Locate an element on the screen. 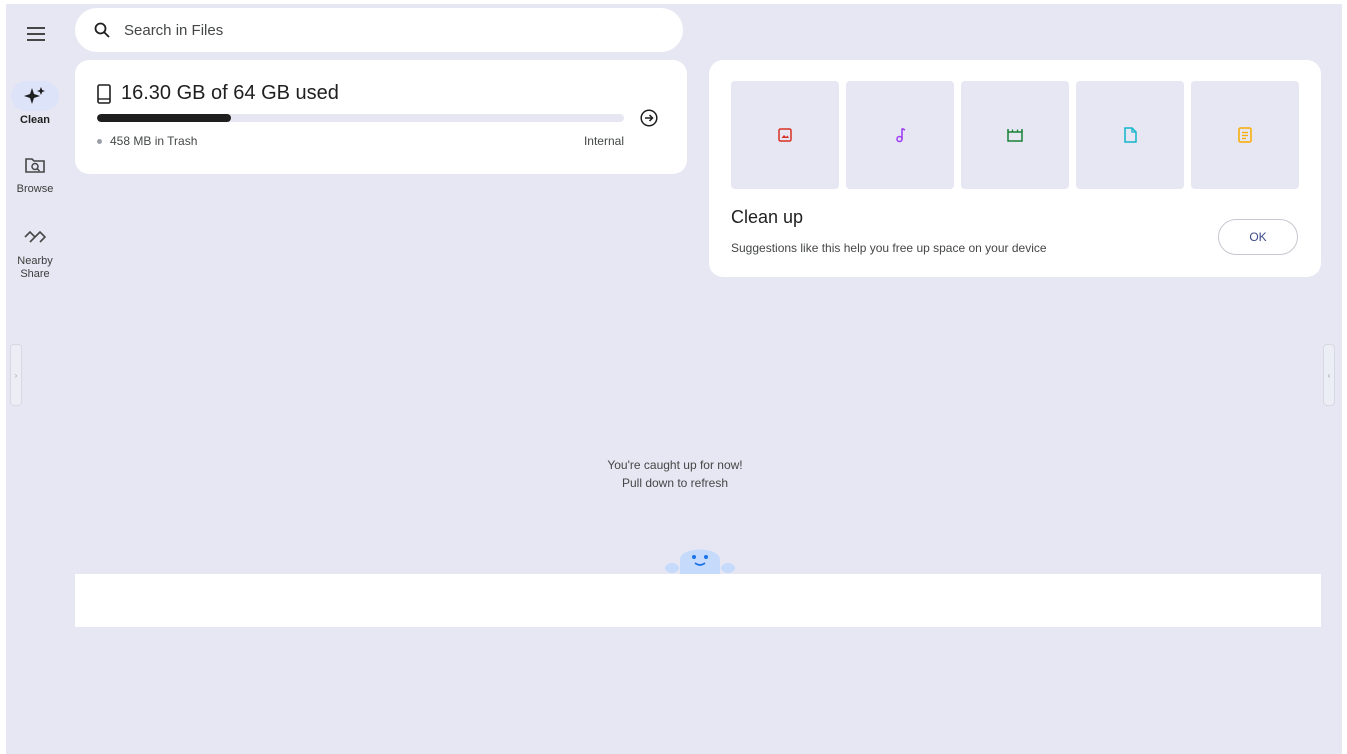 The width and height of the screenshot is (1347, 754). trash-info: 458 MB in Trash is located at coordinates (147, 141).